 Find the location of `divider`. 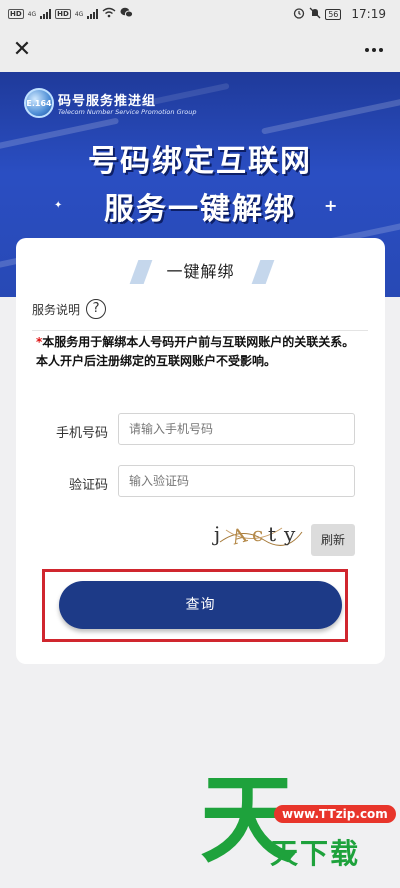

divider is located at coordinates (200, 330).